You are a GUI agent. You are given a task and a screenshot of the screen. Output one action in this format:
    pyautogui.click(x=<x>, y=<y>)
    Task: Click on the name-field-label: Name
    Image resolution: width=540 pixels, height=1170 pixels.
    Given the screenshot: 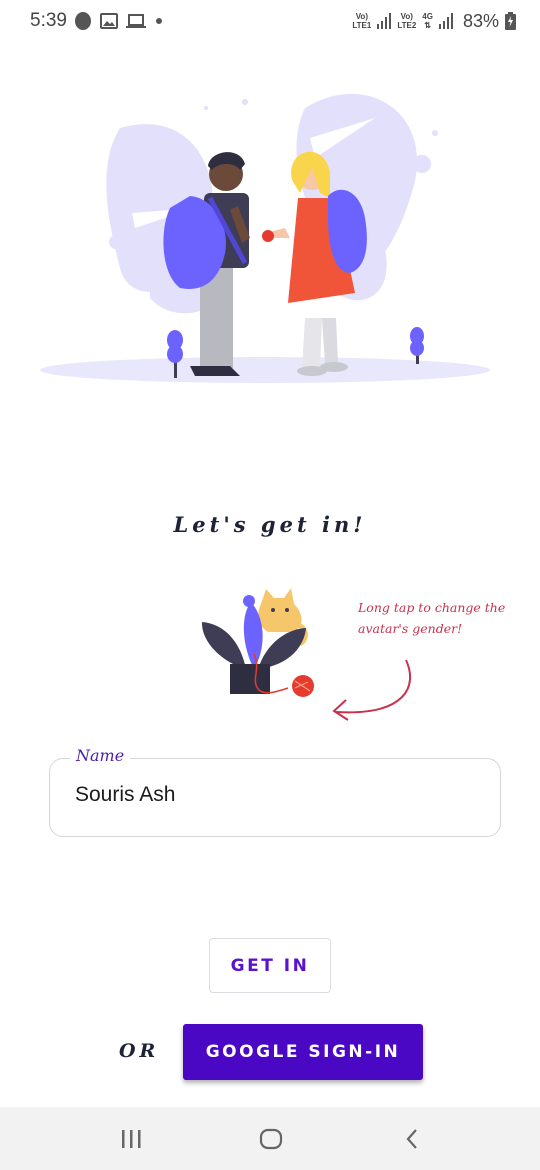 What is the action you would take?
    pyautogui.click(x=100, y=755)
    